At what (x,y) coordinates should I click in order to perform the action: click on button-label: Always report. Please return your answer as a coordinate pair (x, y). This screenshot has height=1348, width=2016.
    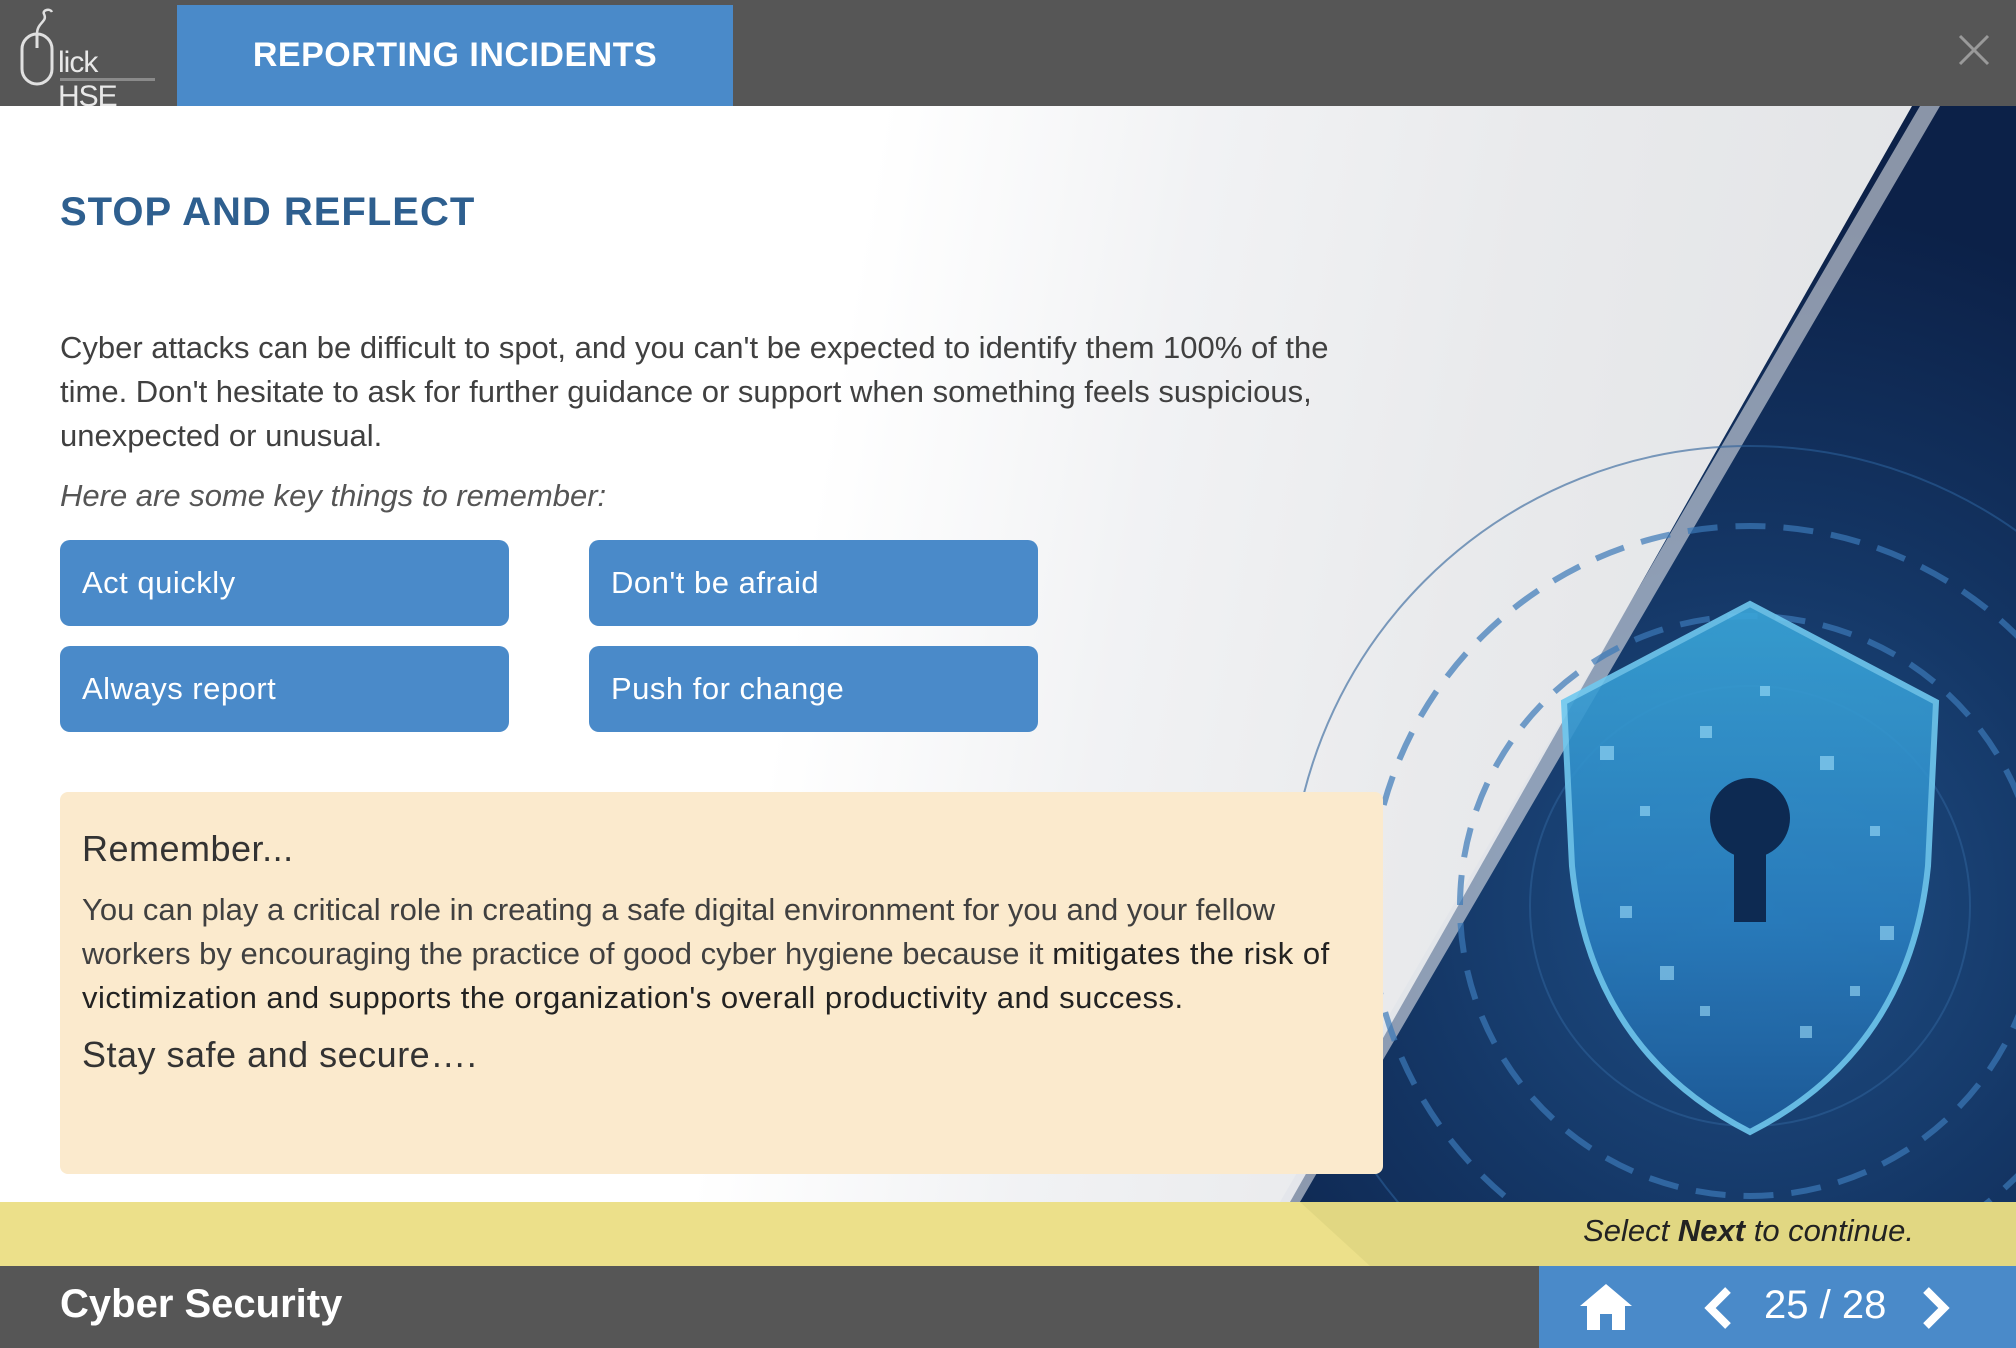
    Looking at the image, I should click on (179, 688).